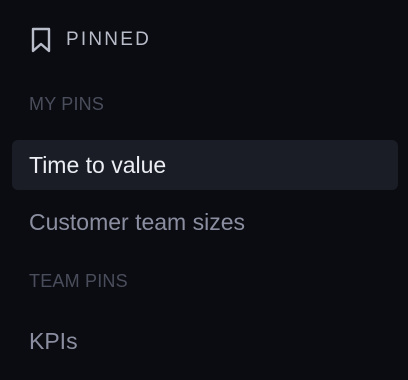 This screenshot has height=380, width=408. I want to click on pin-item-kpis: KPIs, so click(205, 341).